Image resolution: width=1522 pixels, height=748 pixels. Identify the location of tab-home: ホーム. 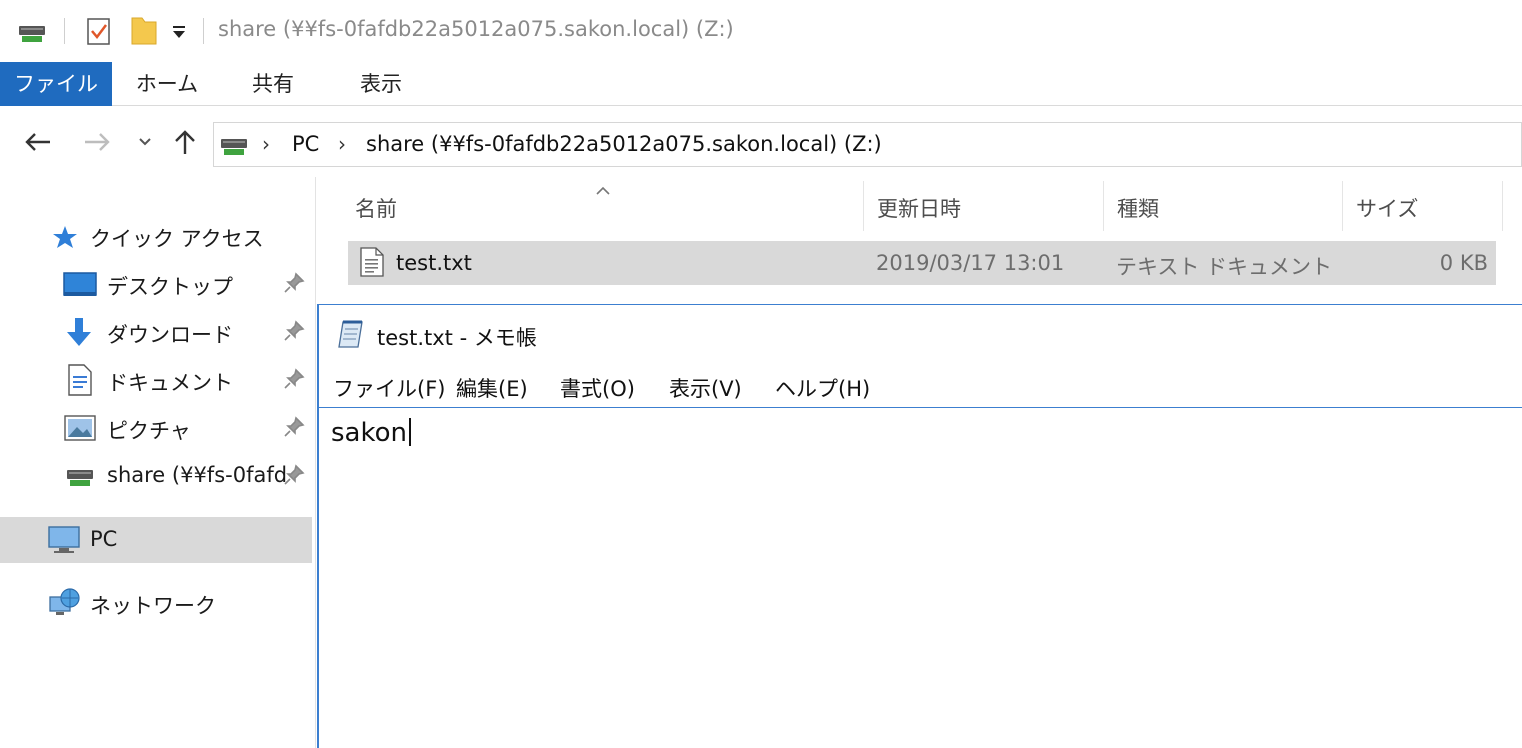
(167, 84).